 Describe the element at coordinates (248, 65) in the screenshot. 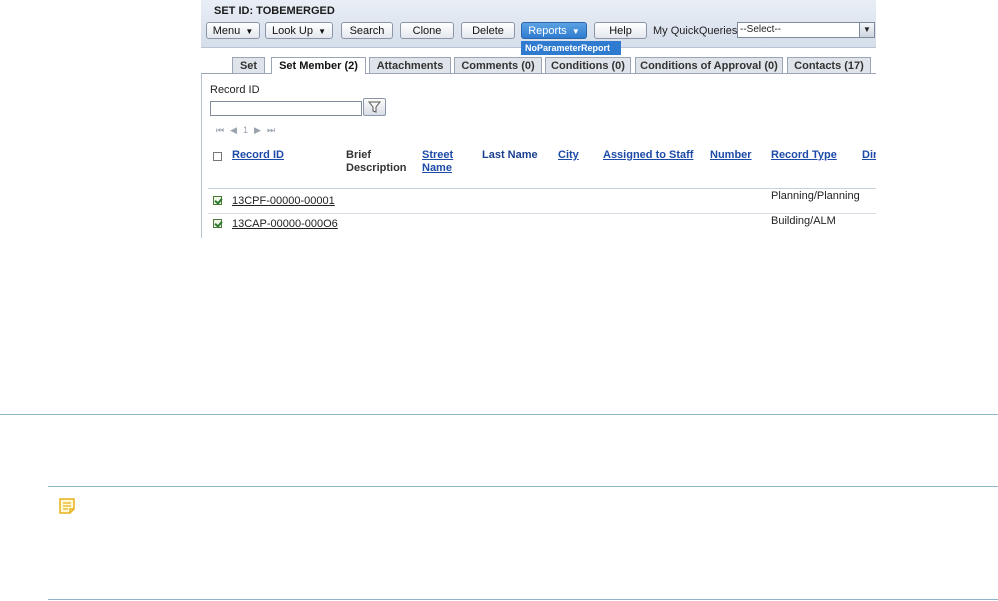

I see `tab-set: Set` at that location.